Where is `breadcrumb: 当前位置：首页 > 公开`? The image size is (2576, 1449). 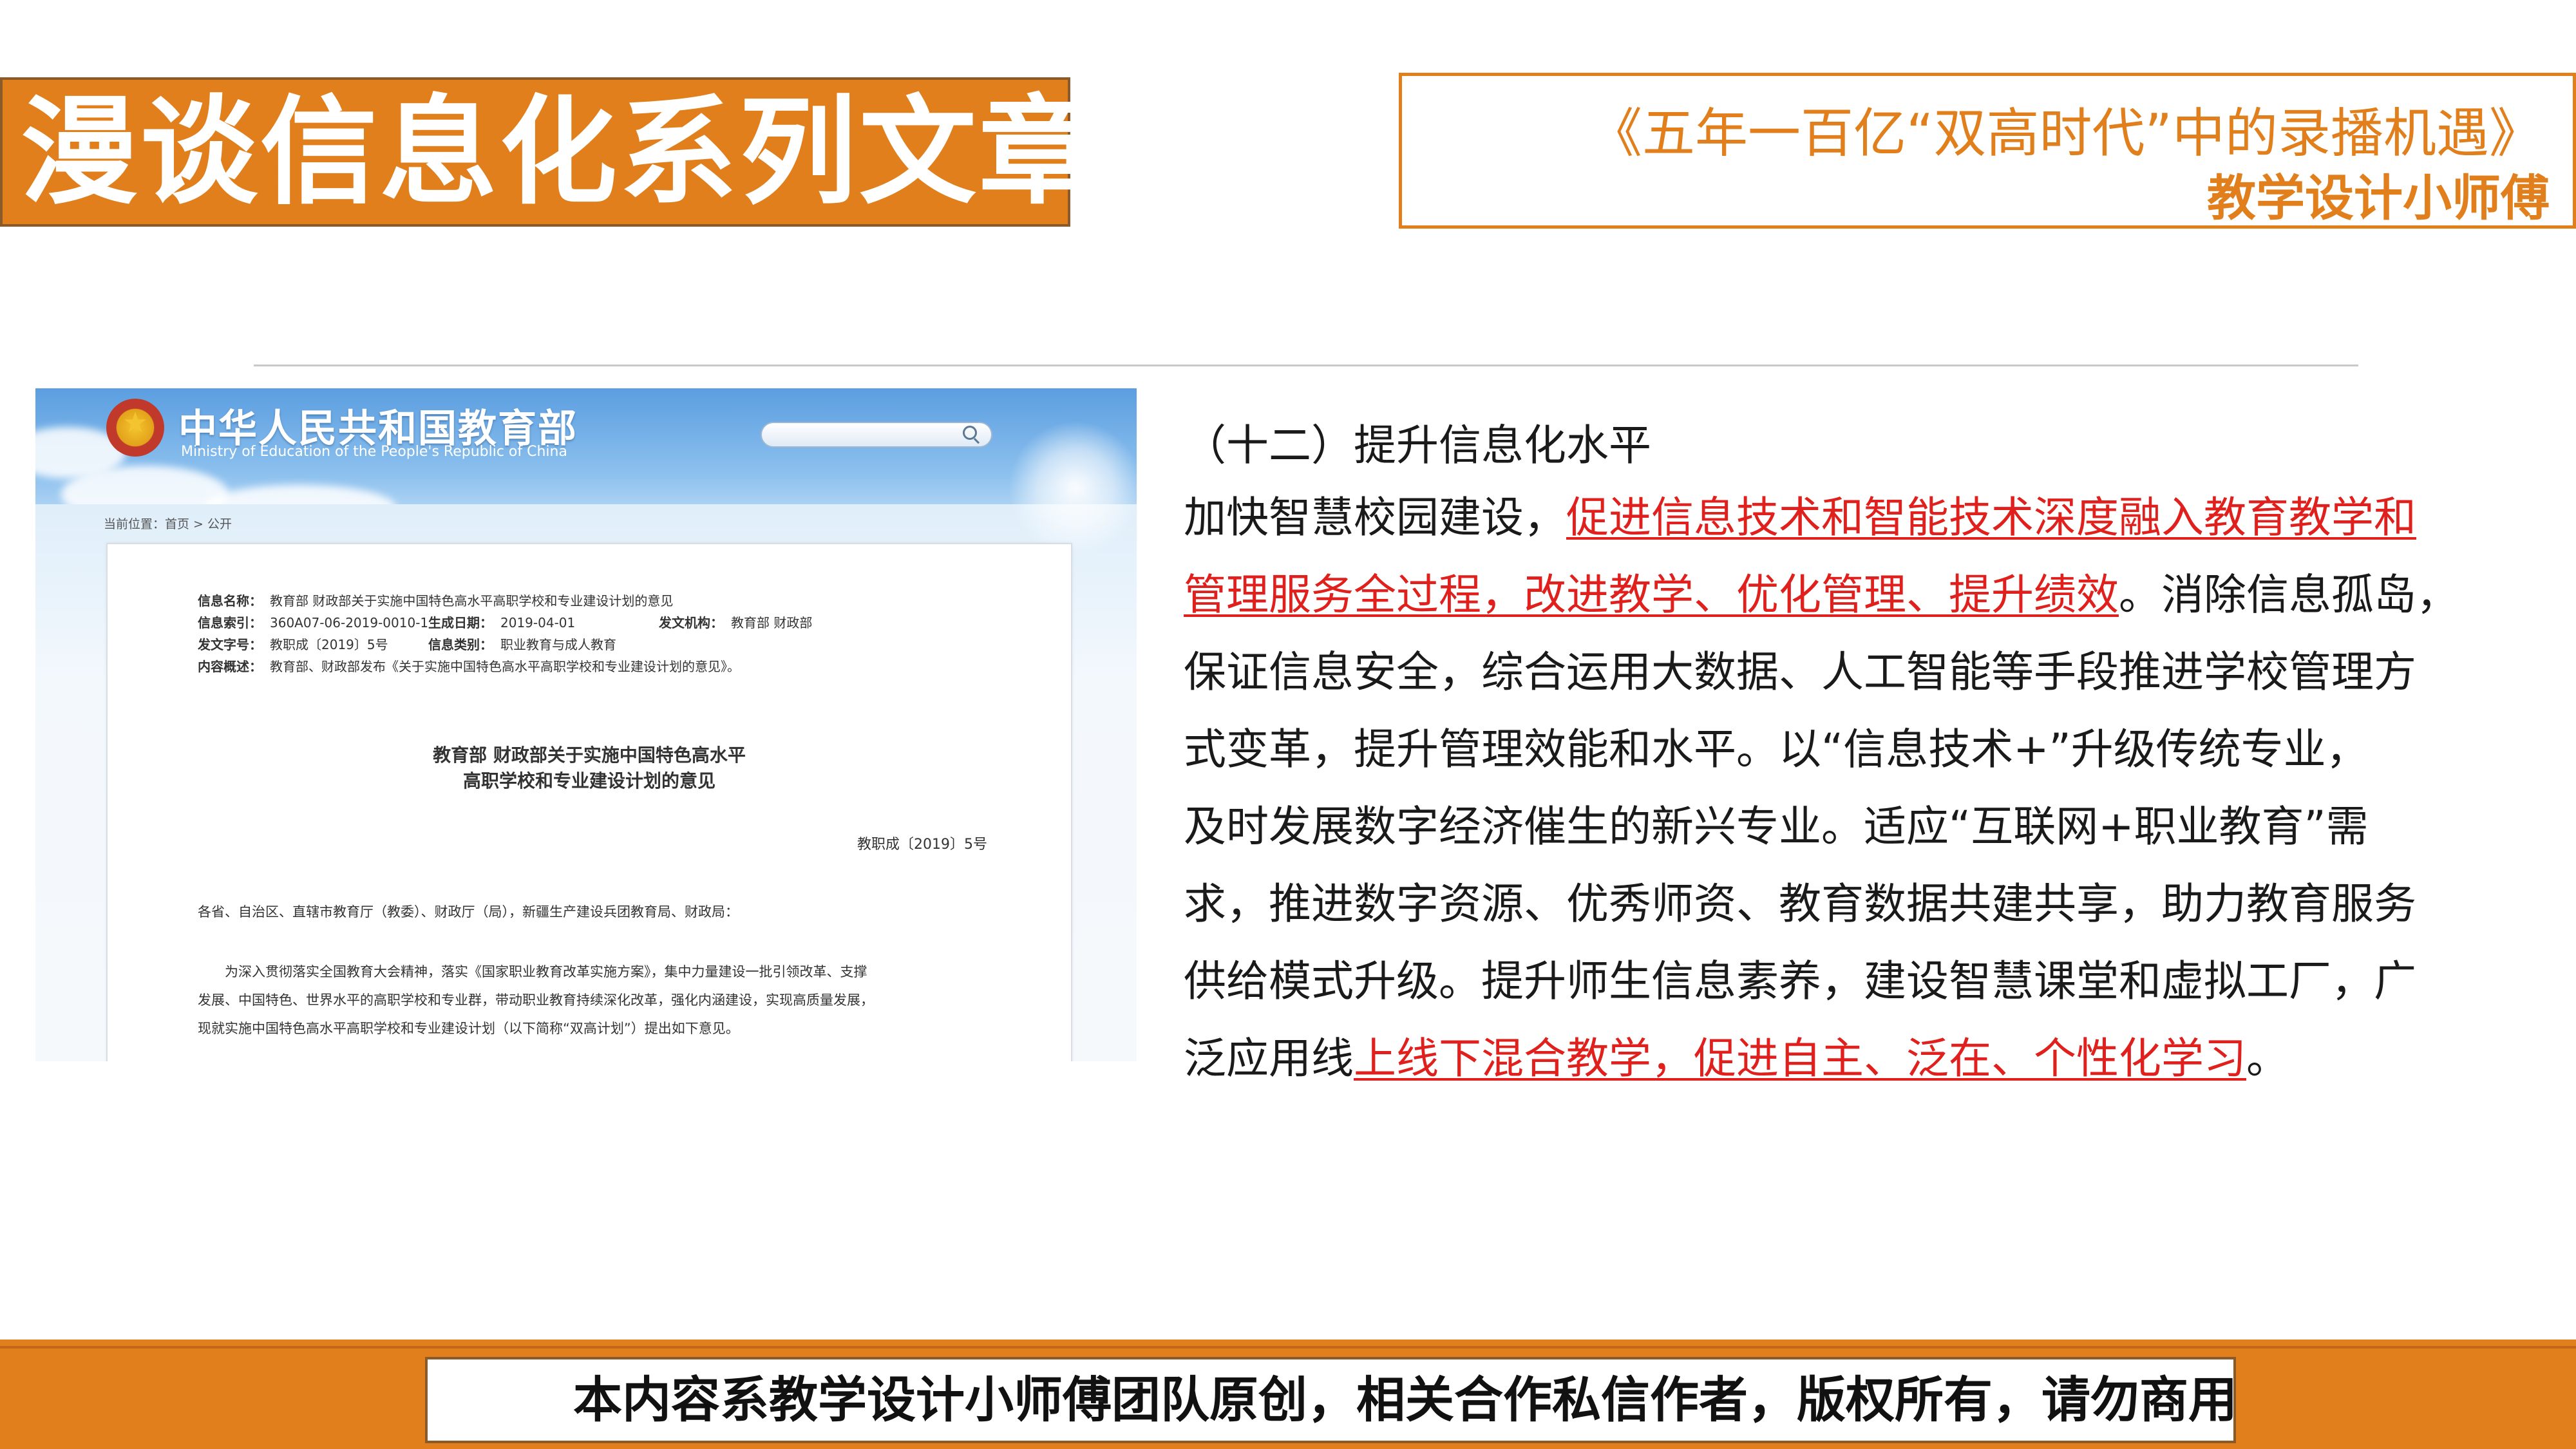
breadcrumb: 当前位置：首页 > 公开 is located at coordinates (168, 524).